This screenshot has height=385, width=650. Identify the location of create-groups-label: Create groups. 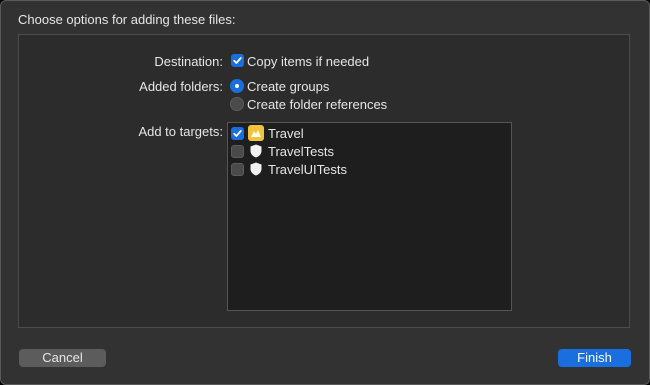
(288, 86).